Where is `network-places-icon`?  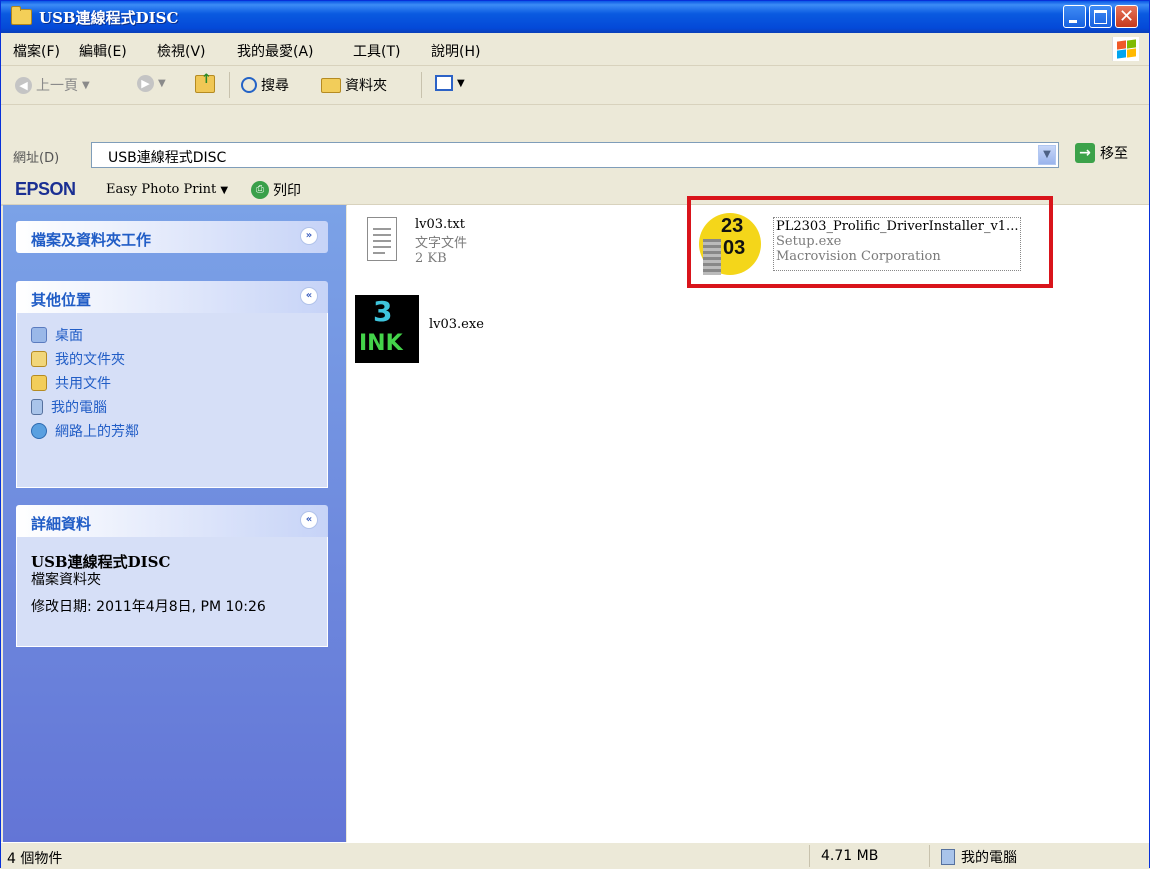
network-places-icon is located at coordinates (39, 431).